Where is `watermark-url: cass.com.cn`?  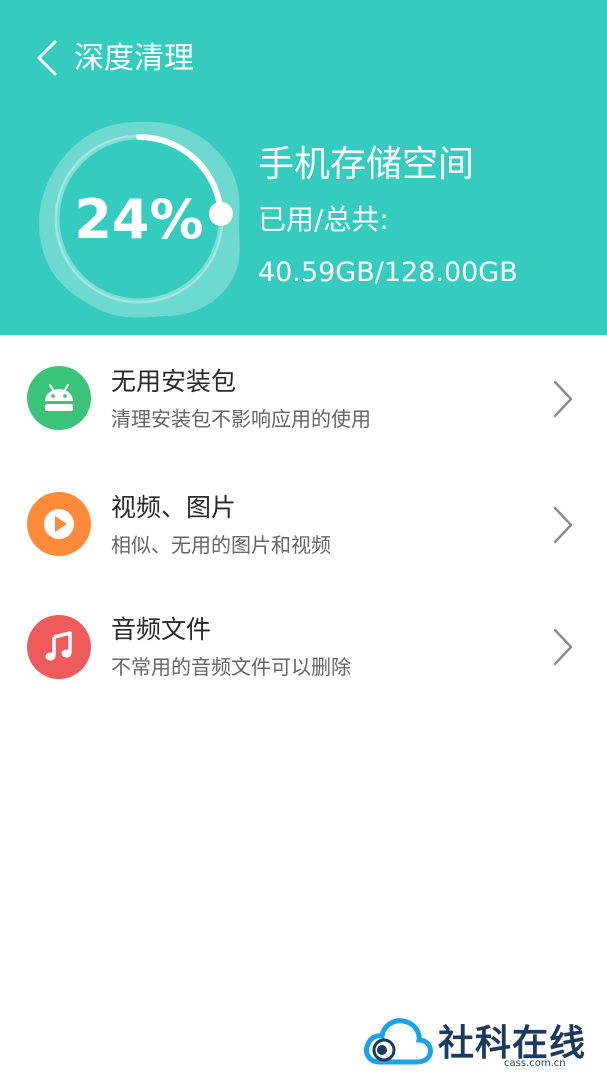
watermark-url: cass.com.cn is located at coordinates (535, 1063).